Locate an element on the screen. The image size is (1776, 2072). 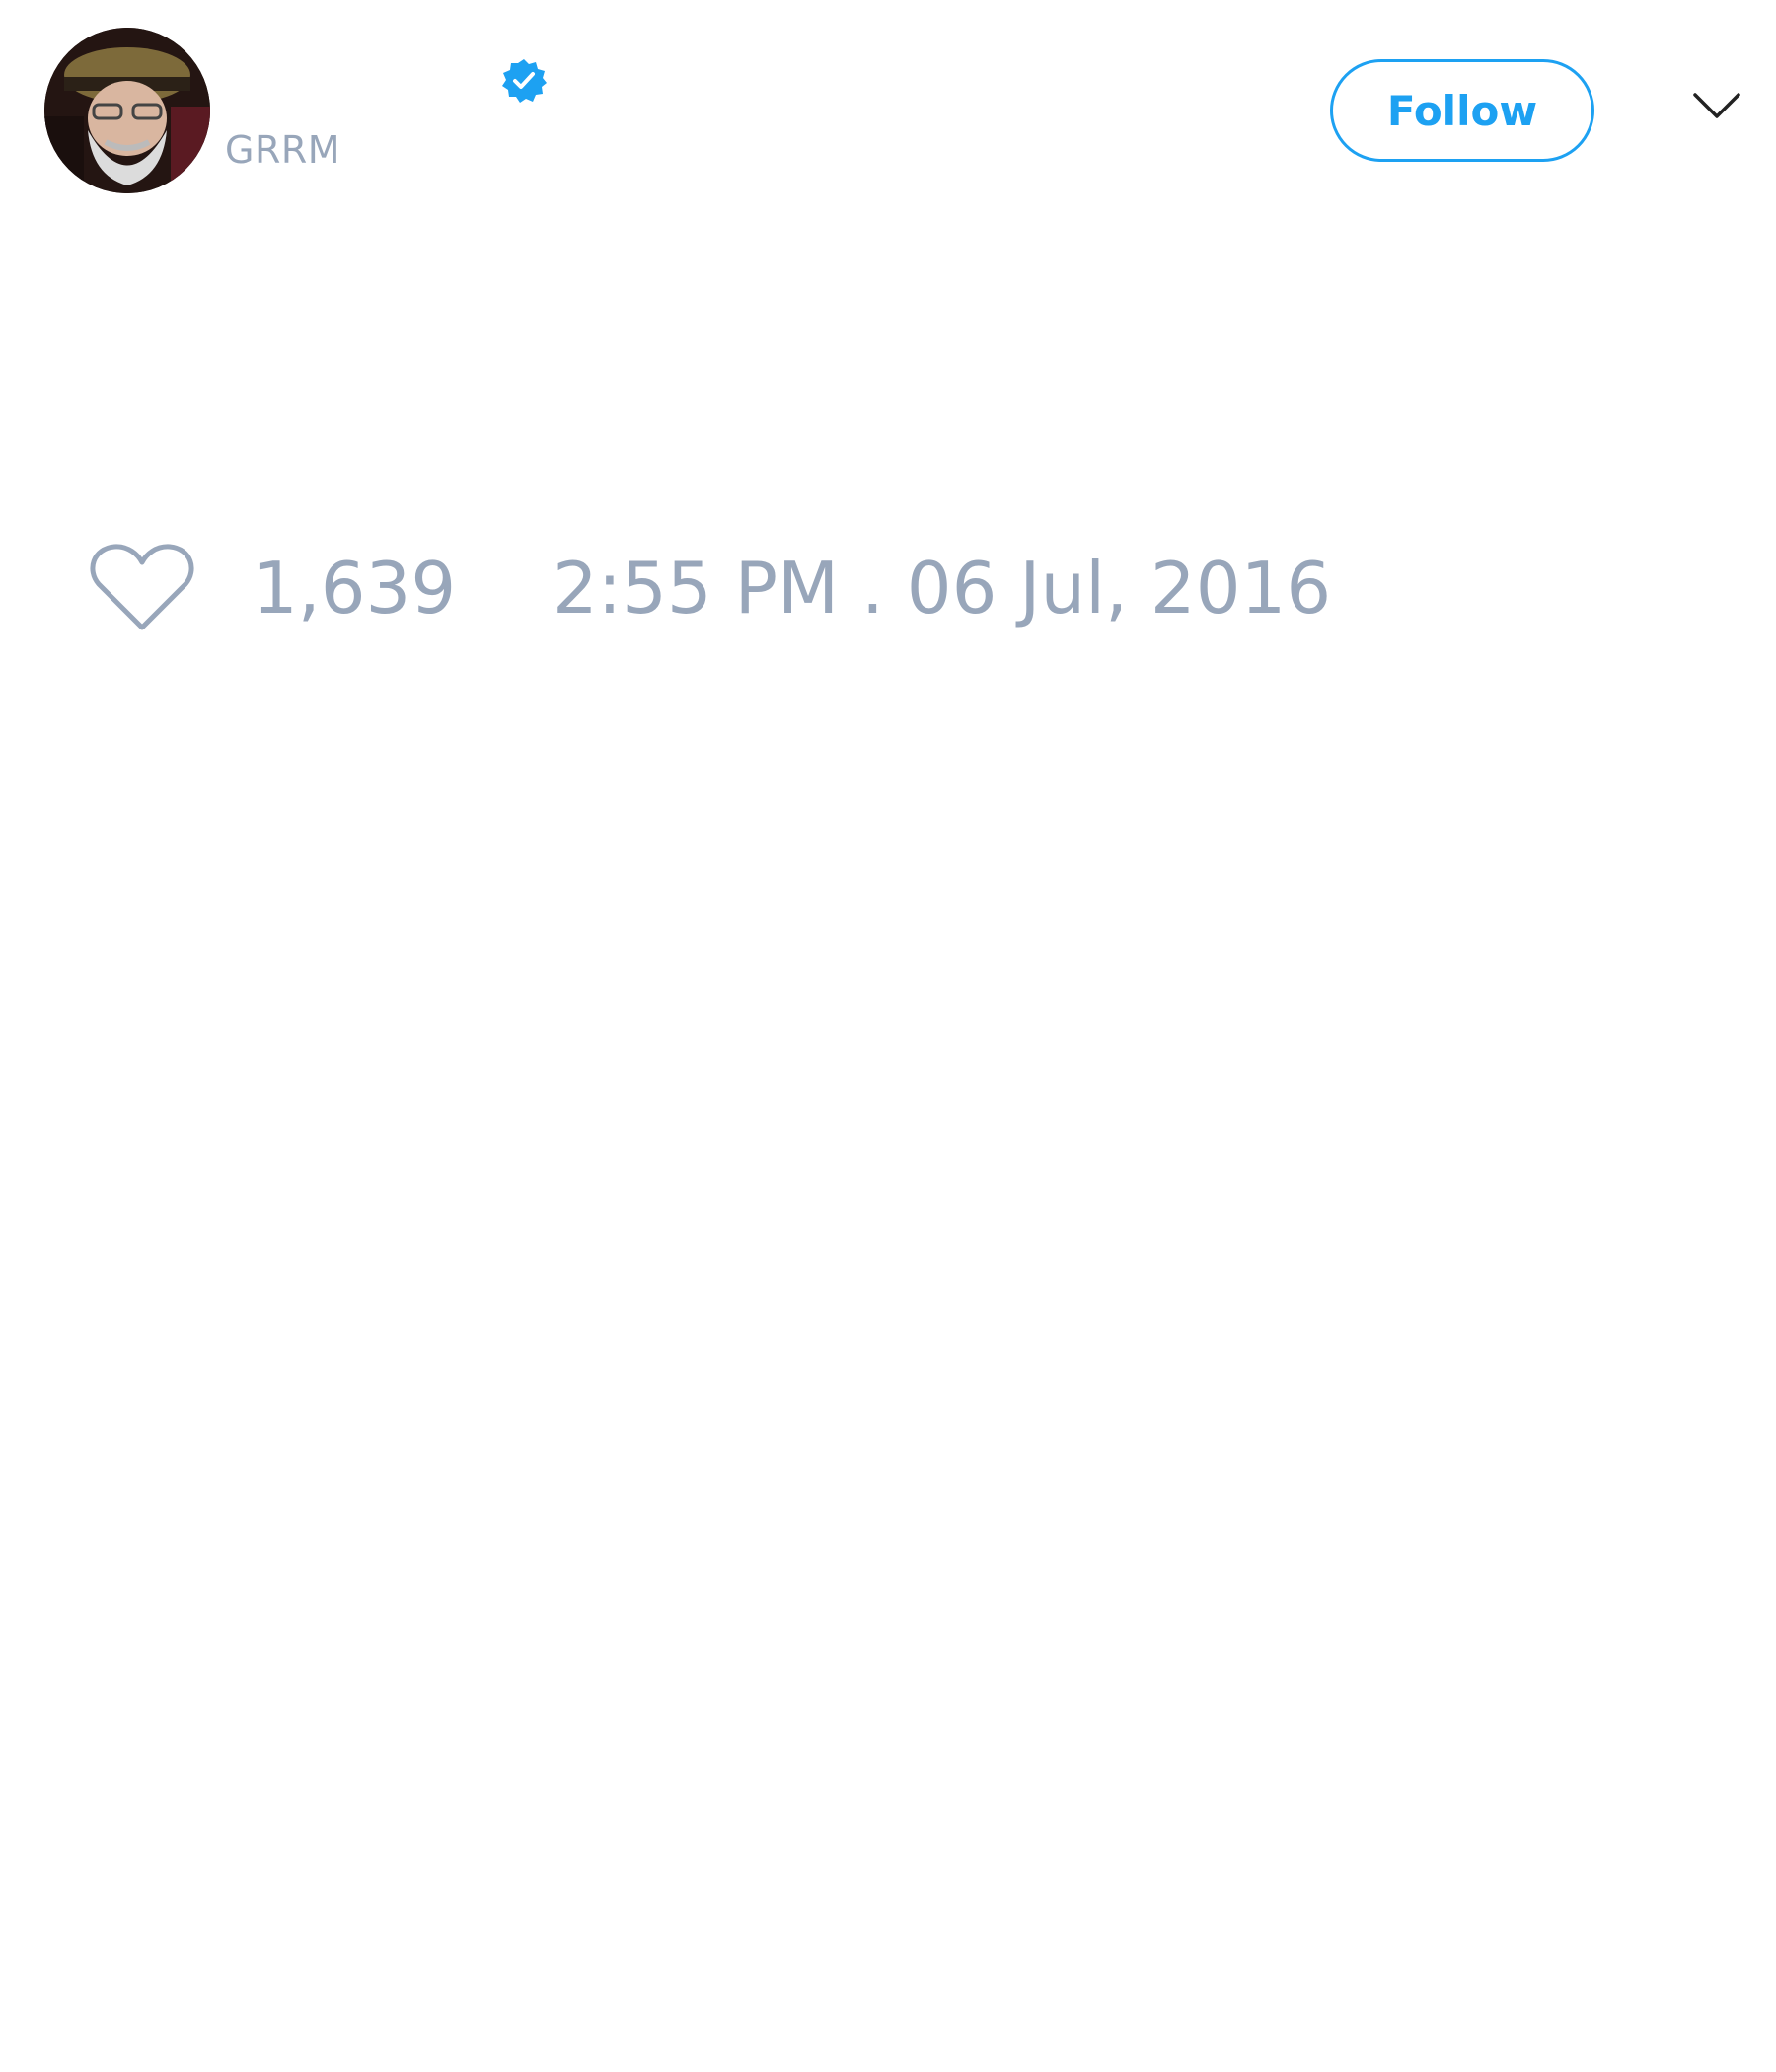
avatar is located at coordinates (127, 111).